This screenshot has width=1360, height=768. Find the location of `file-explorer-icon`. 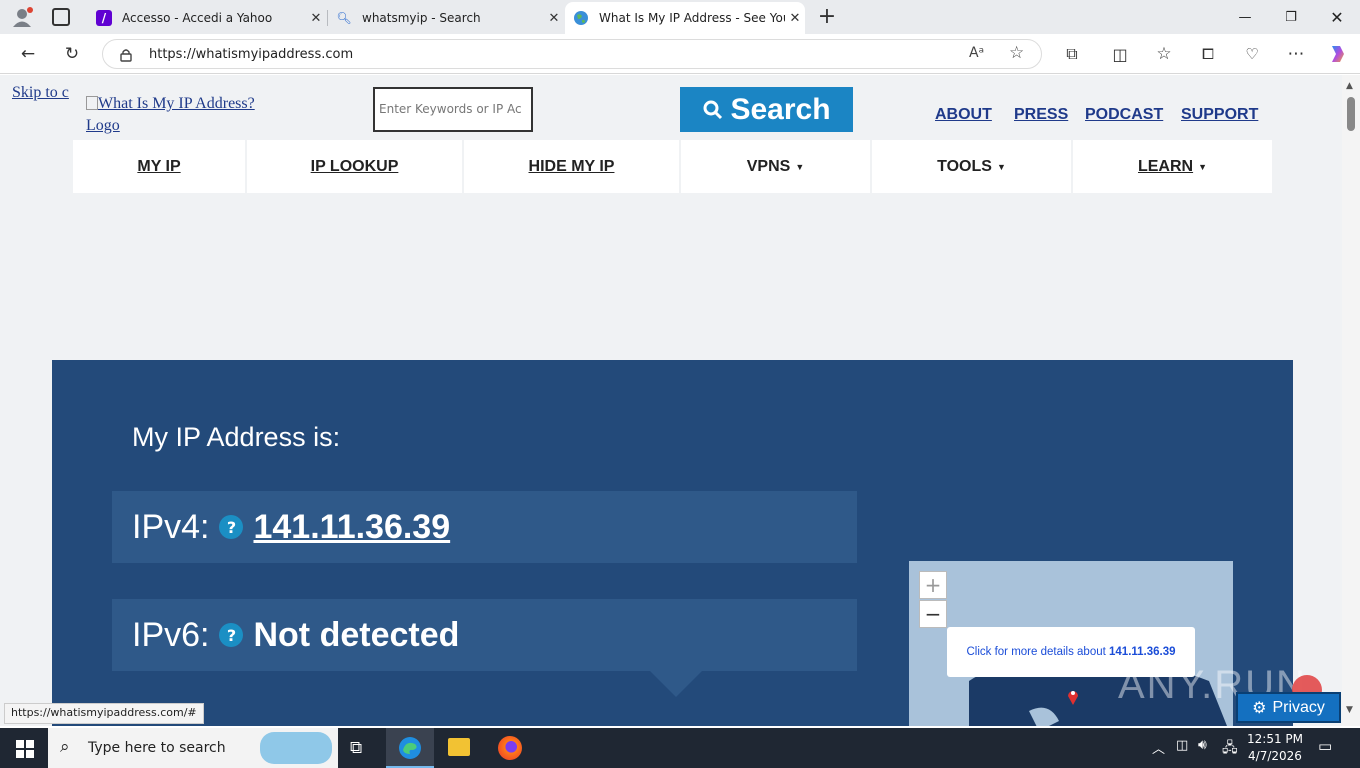

file-explorer-icon is located at coordinates (459, 747).